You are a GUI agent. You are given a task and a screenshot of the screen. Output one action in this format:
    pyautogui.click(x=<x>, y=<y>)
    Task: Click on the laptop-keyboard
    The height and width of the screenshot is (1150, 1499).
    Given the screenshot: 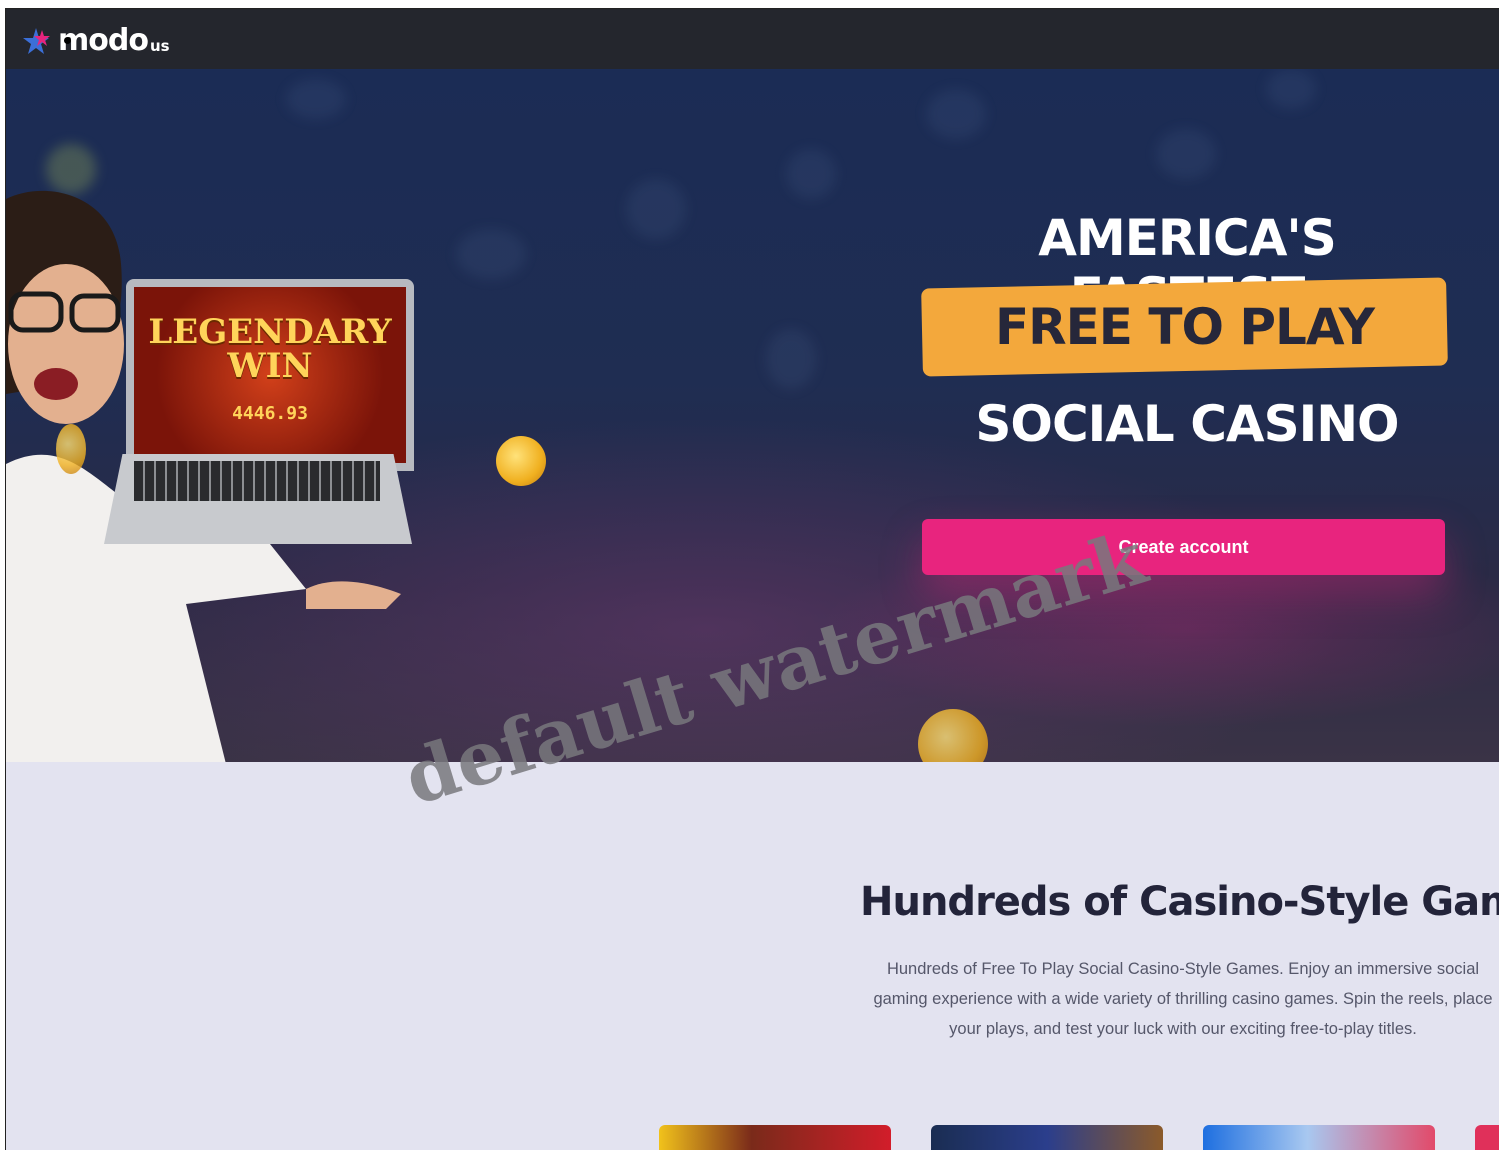 What is the action you would take?
    pyautogui.click(x=257, y=481)
    